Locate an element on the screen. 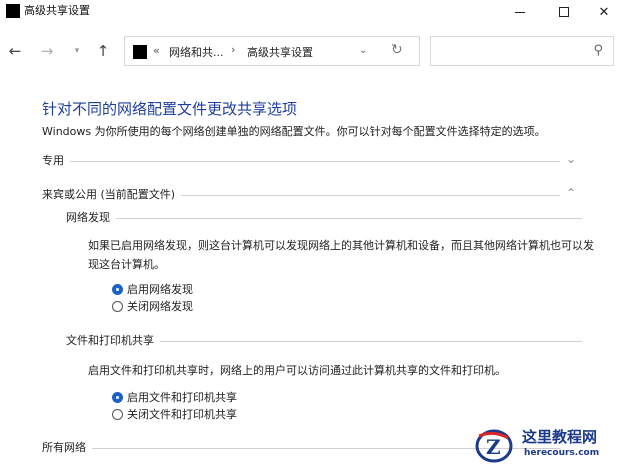 The image size is (618, 465). radio-label: 启用网络发现 is located at coordinates (160, 289).